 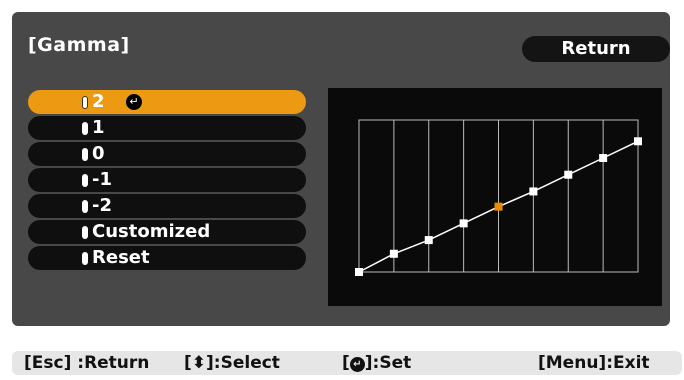 I want to click on menu-item-reset: Reset, so click(x=167, y=258).